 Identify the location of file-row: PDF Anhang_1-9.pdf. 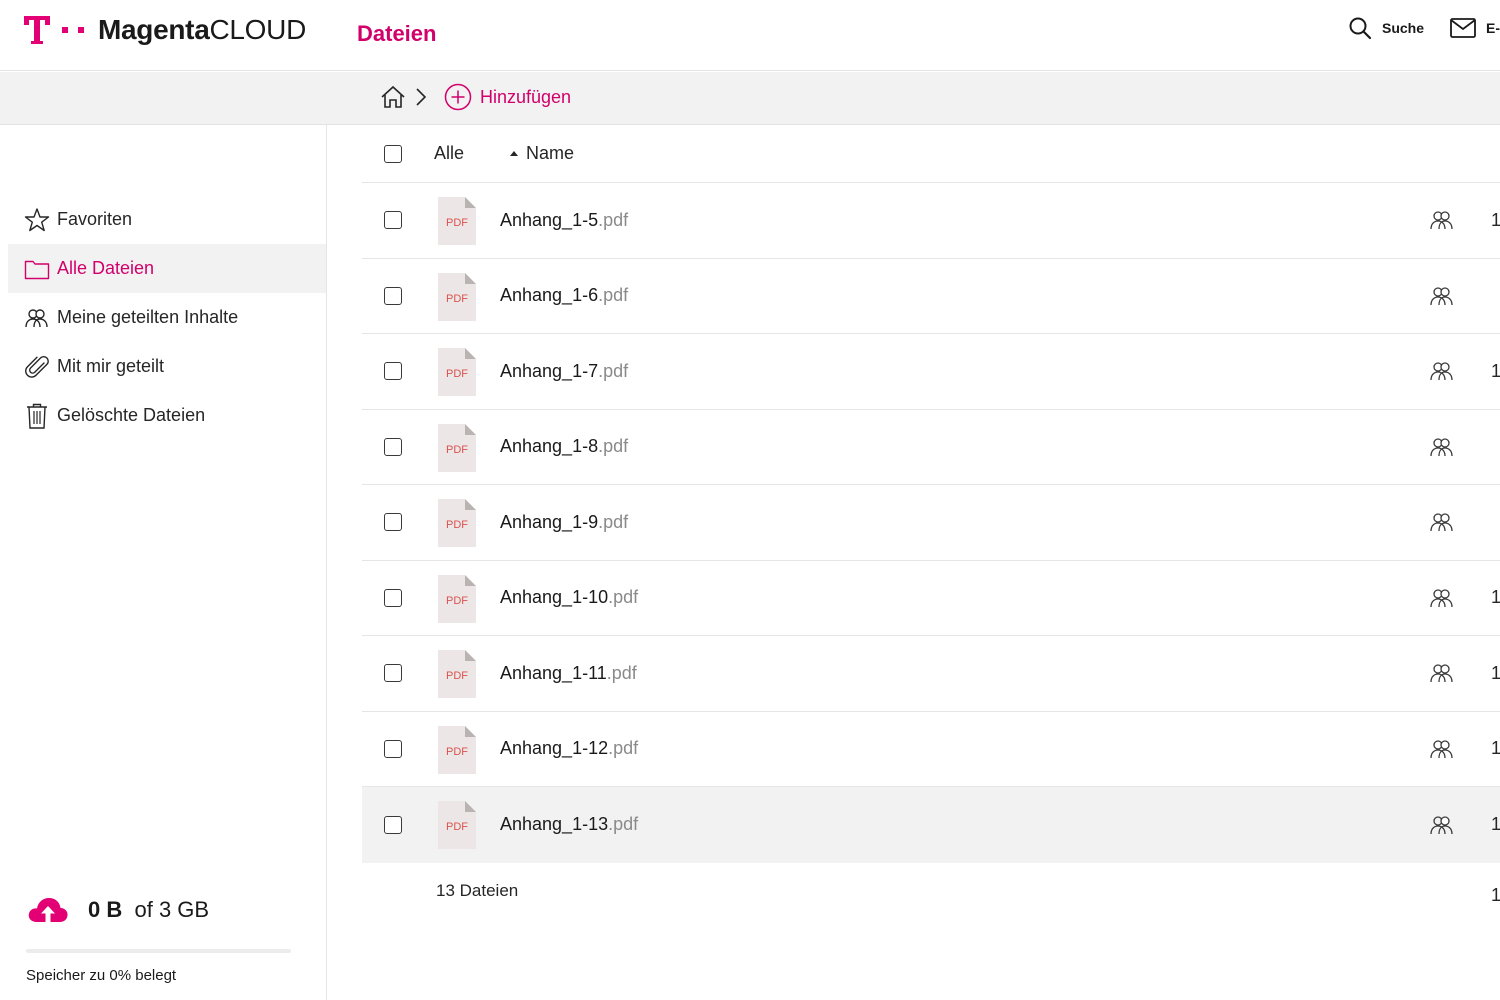
(931, 523).